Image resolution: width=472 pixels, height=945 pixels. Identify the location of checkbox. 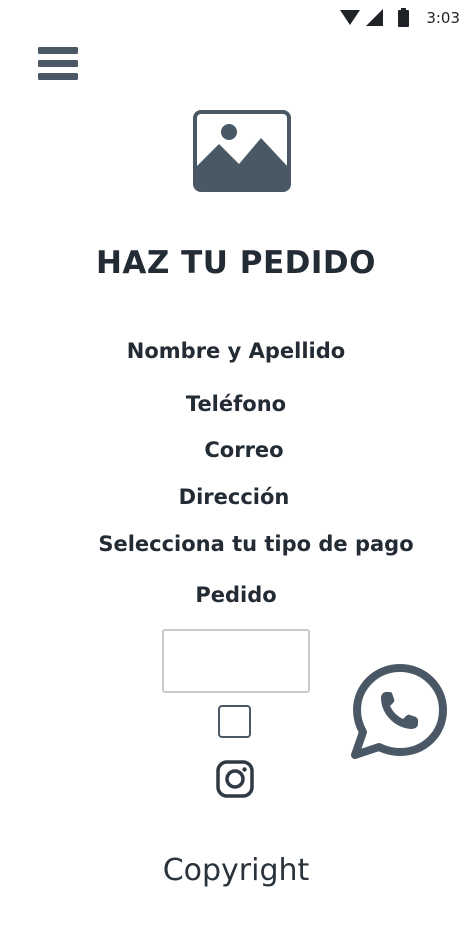
(234, 721).